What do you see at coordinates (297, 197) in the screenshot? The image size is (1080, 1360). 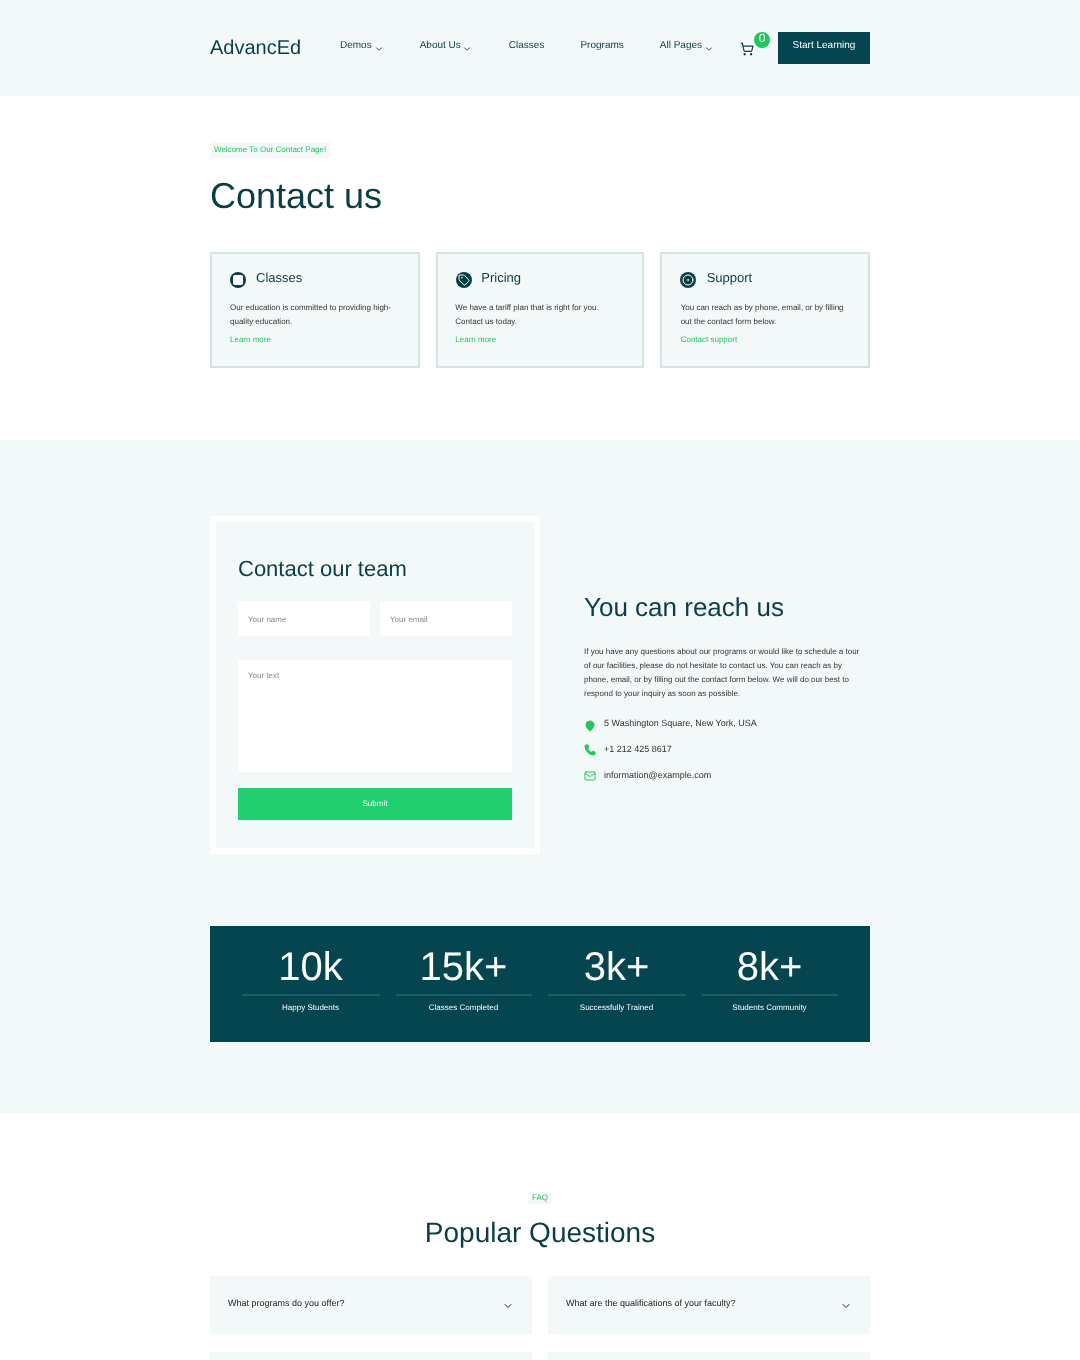 I see `page-title: Contact us` at bounding box center [297, 197].